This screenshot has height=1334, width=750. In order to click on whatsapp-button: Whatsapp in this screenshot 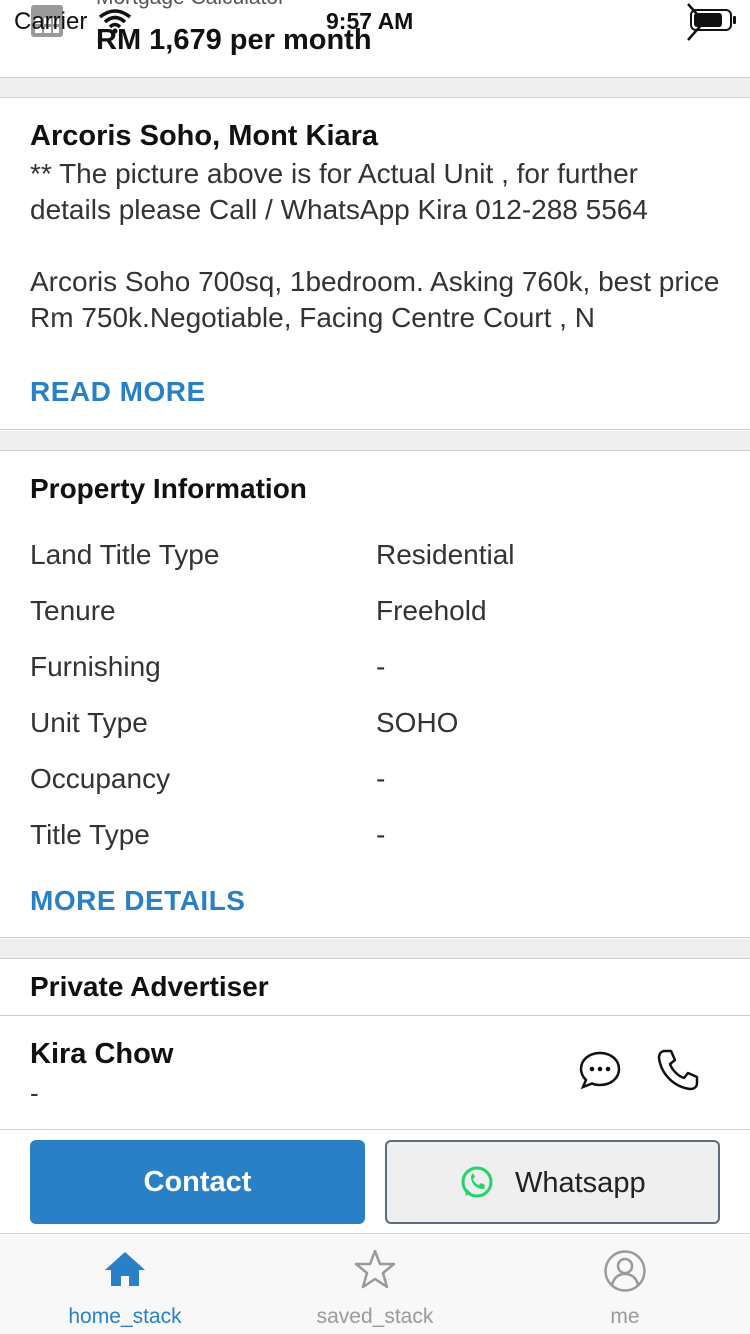, I will do `click(552, 1182)`.